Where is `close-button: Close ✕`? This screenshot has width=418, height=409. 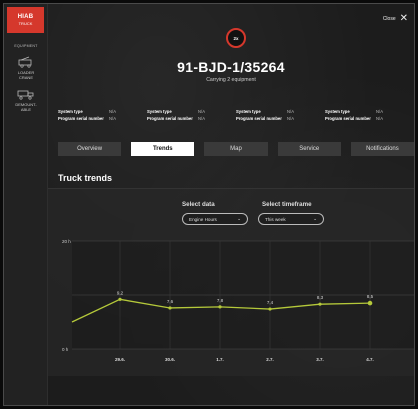
close-button: Close ✕ is located at coordinates (395, 19).